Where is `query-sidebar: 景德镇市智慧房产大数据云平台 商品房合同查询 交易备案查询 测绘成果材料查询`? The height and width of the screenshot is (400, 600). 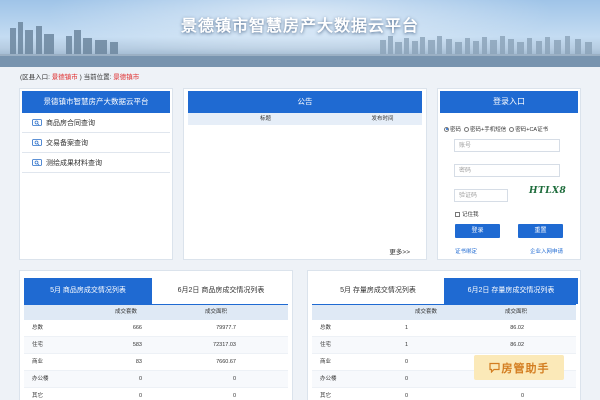
query-sidebar: 景德镇市智慧房产大数据云平台 商品房合同查询 交易备案查询 测绘成果材料查询 is located at coordinates (96, 174).